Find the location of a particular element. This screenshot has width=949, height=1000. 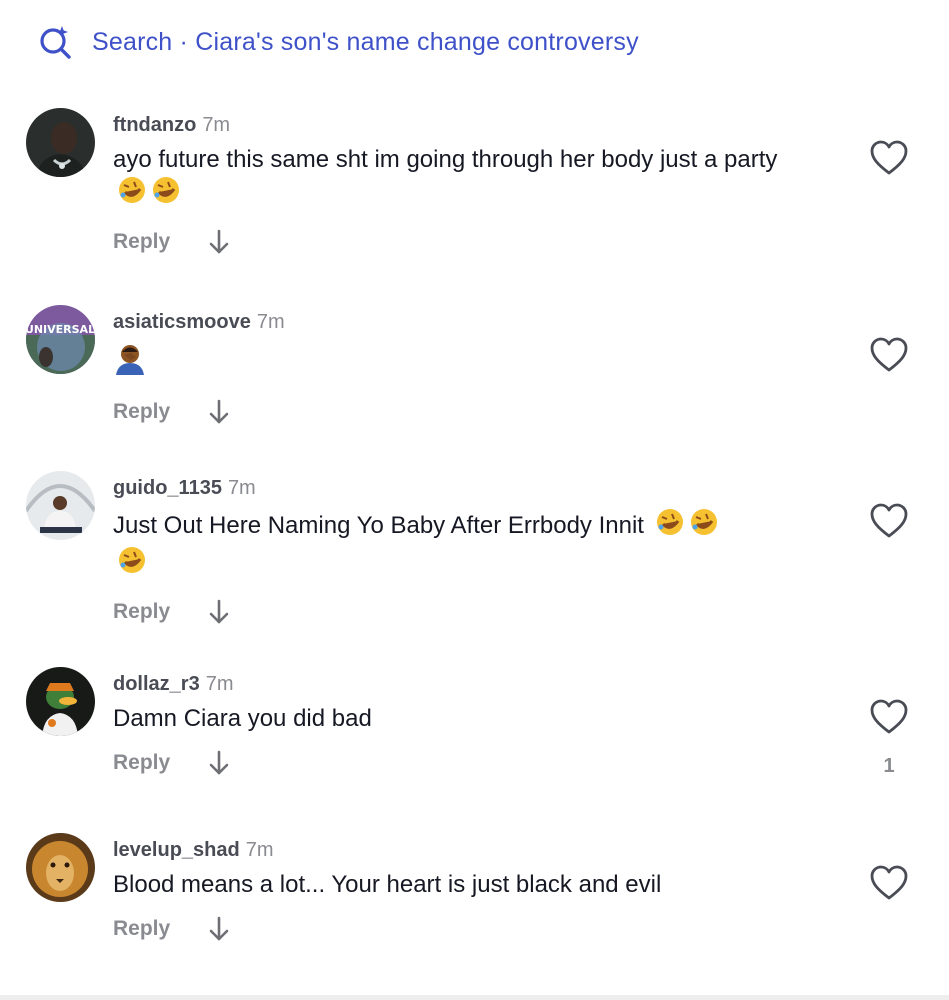

comment-username: levelup_shad is located at coordinates (176, 850).